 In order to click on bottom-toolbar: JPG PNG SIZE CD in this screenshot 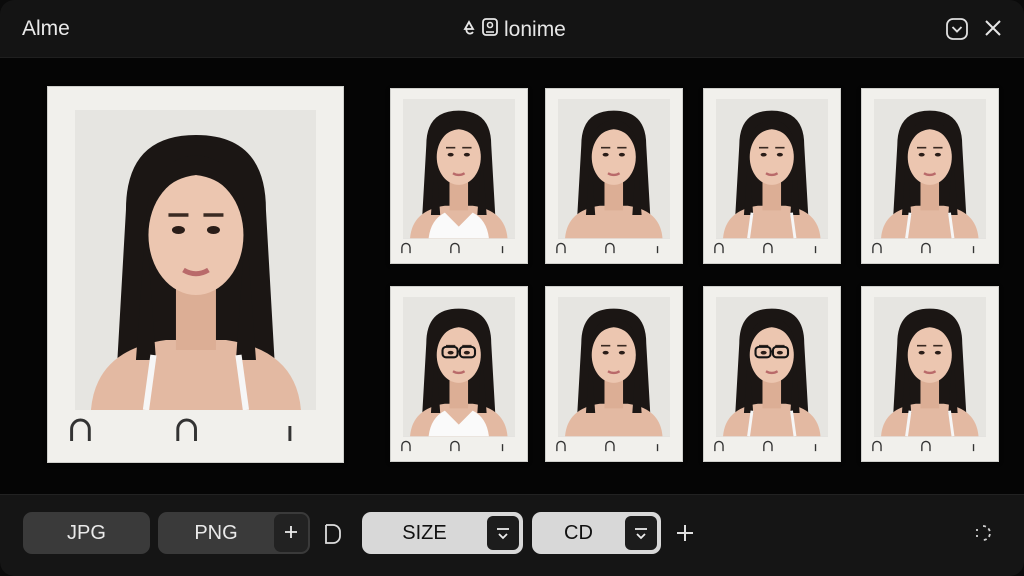, I will do `click(512, 535)`.